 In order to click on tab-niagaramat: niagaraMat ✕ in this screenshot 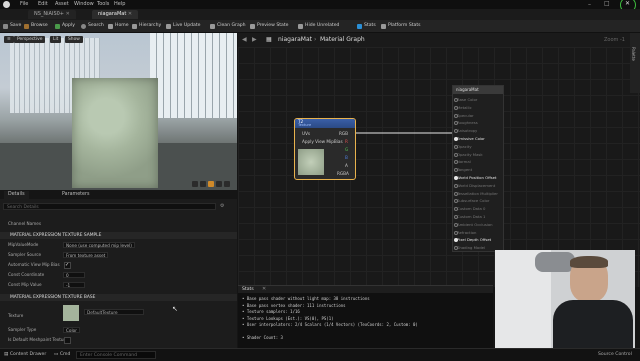, I will do `click(115, 14)`.